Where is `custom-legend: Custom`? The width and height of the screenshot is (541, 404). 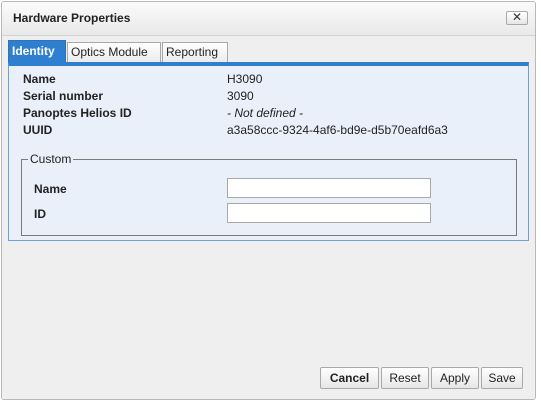 custom-legend: Custom is located at coordinates (51, 159).